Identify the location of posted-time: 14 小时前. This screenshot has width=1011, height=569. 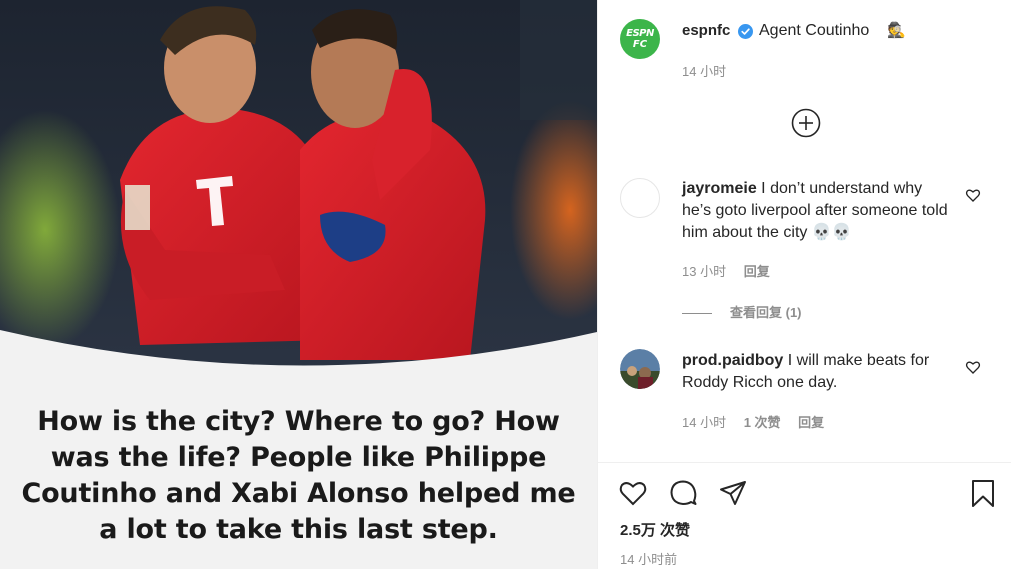
(649, 559).